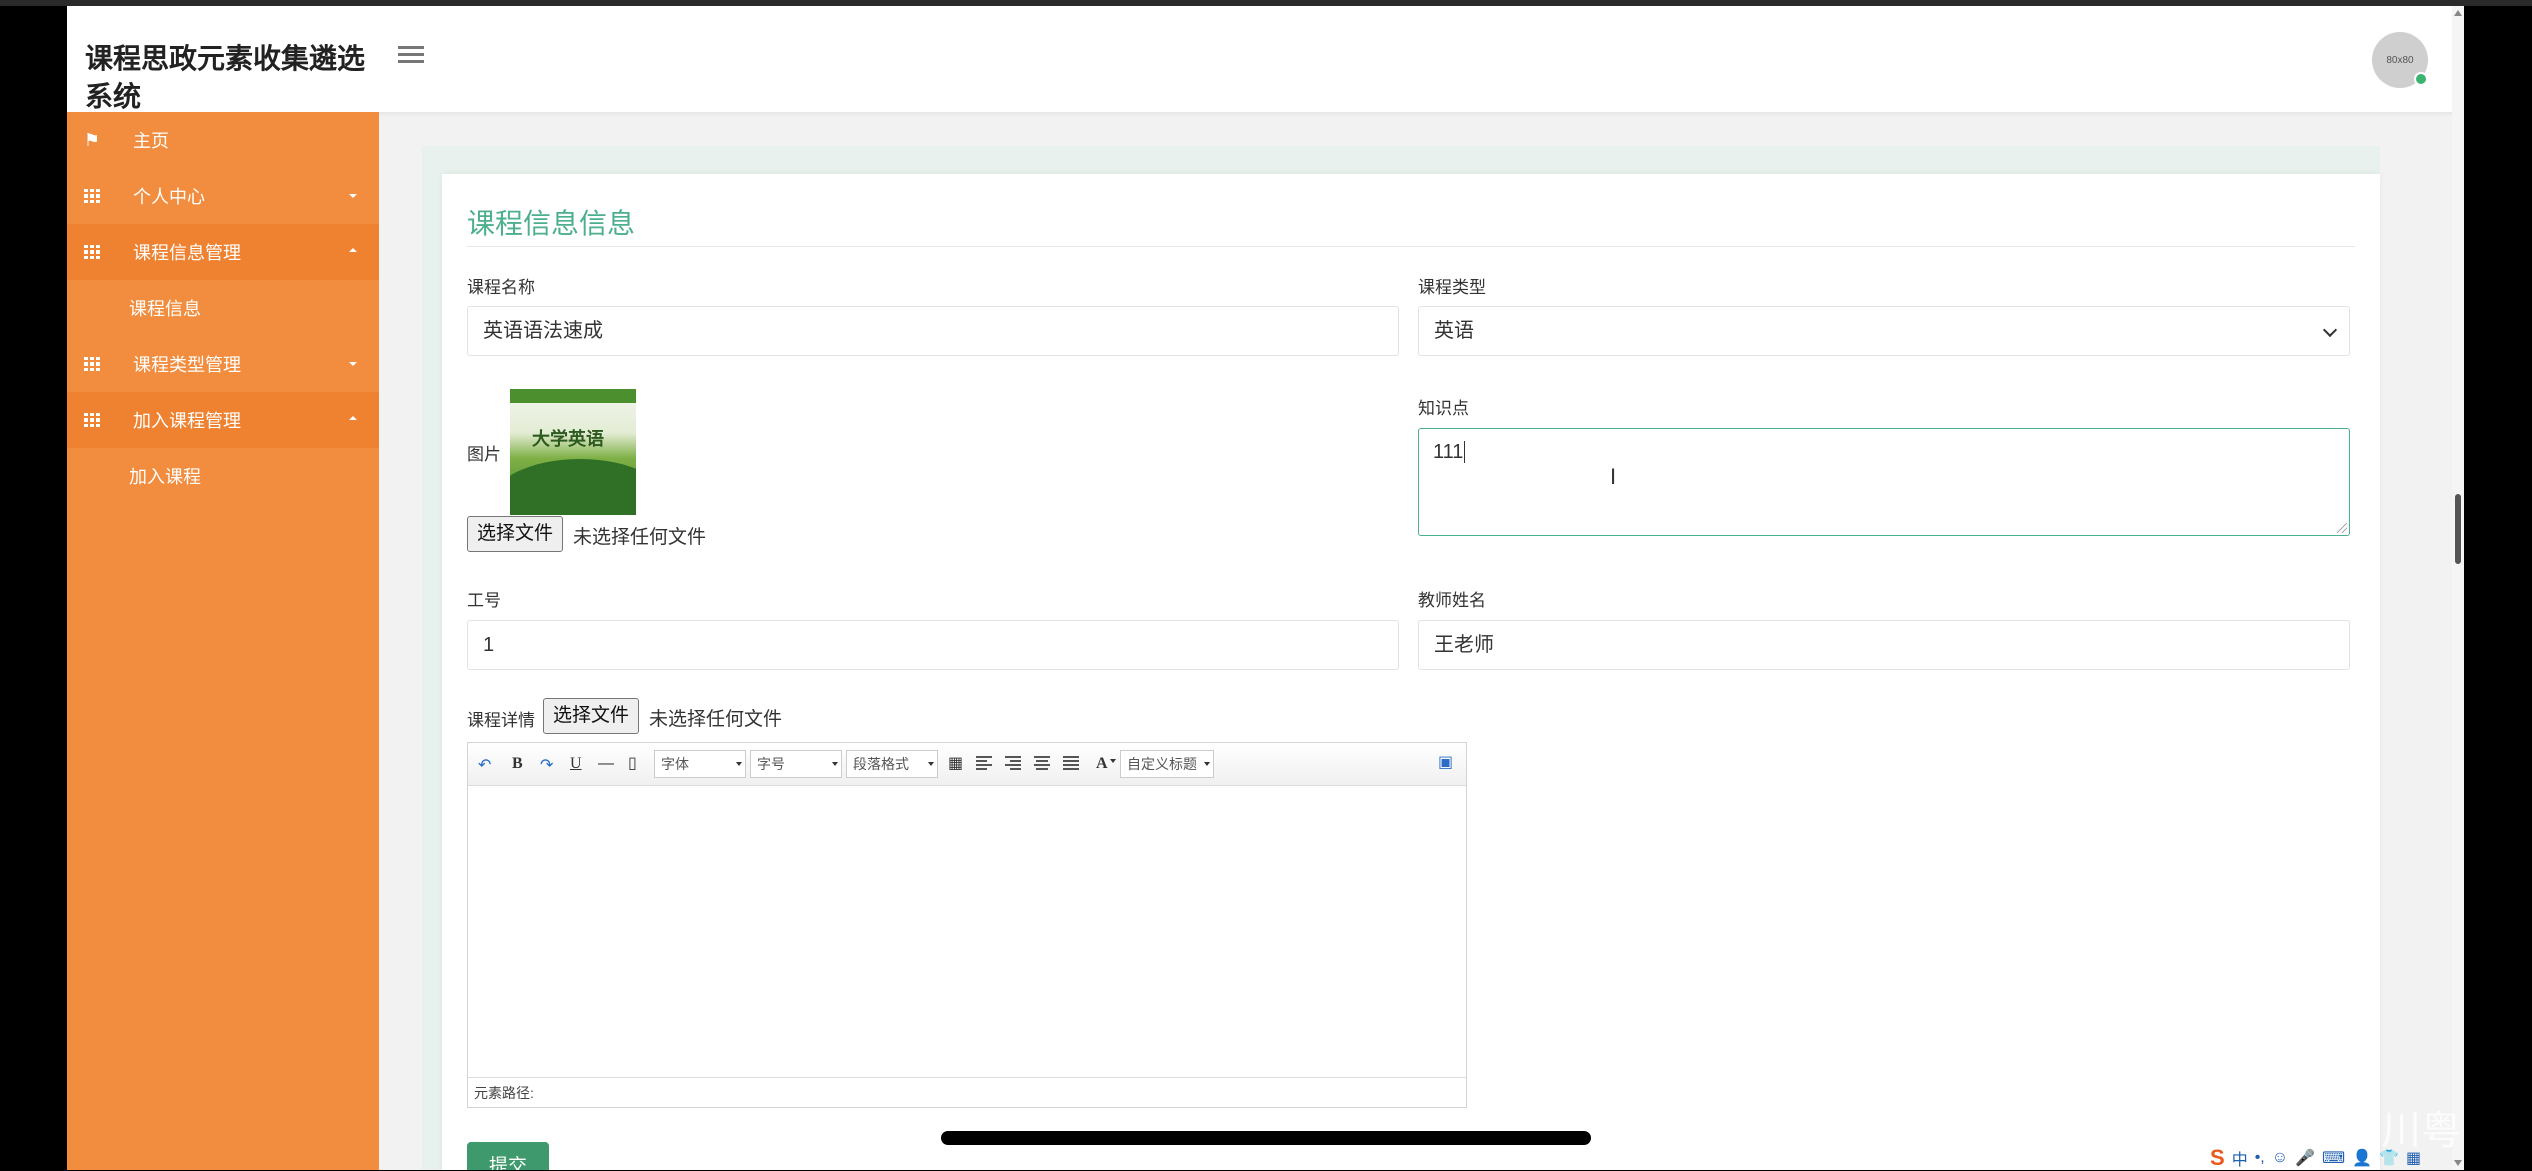  I want to click on sidebar-item-course-info-management: 课程信息管理, so click(223, 252).